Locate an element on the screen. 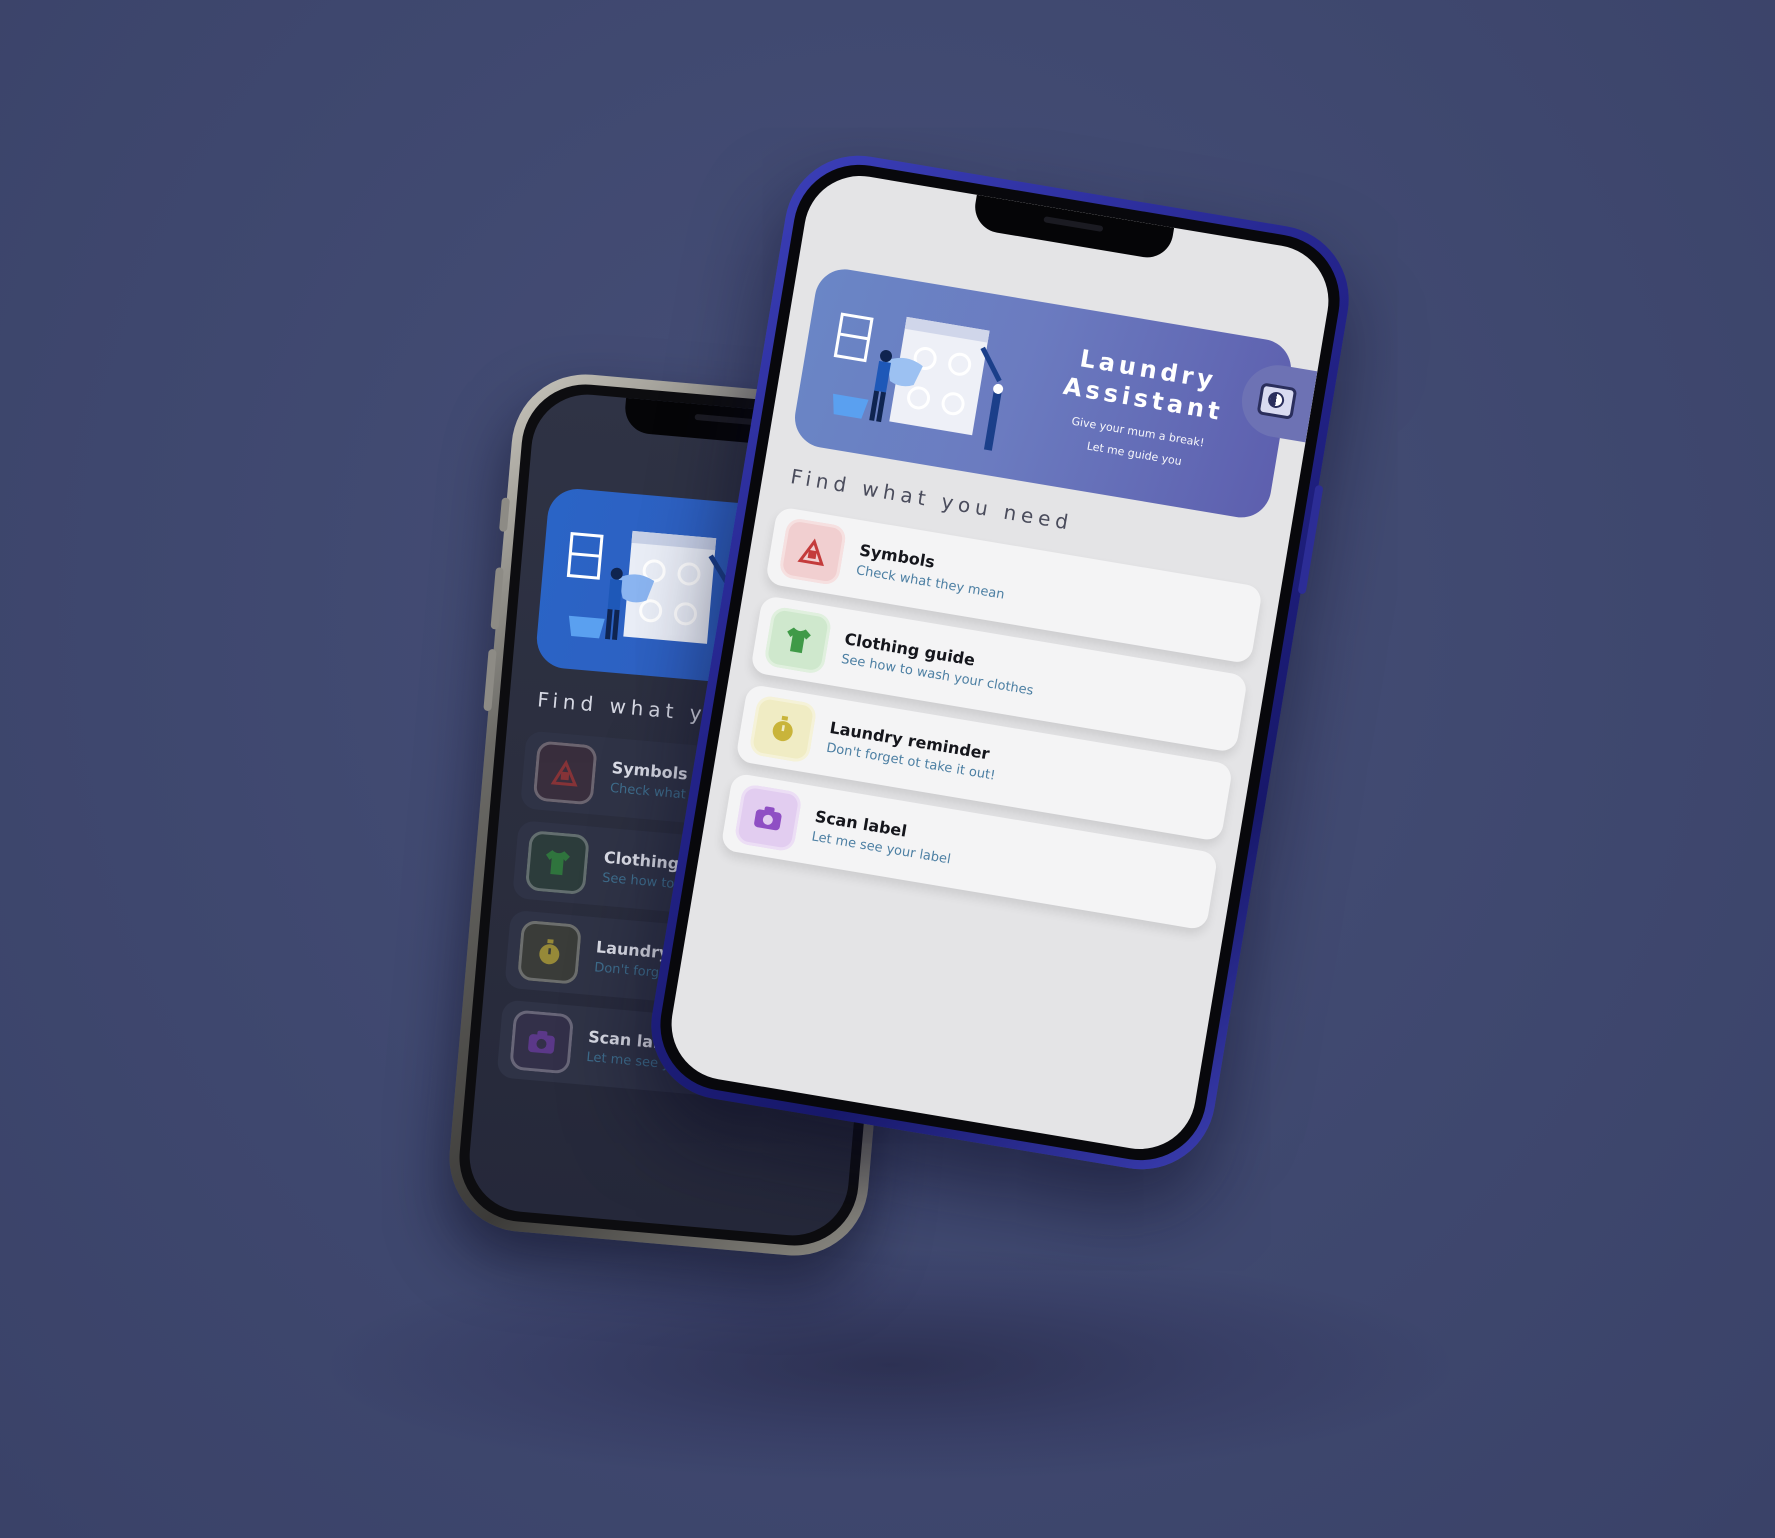 The width and height of the screenshot is (1775, 1538). theme-toggle-icon is located at coordinates (1277, 401).